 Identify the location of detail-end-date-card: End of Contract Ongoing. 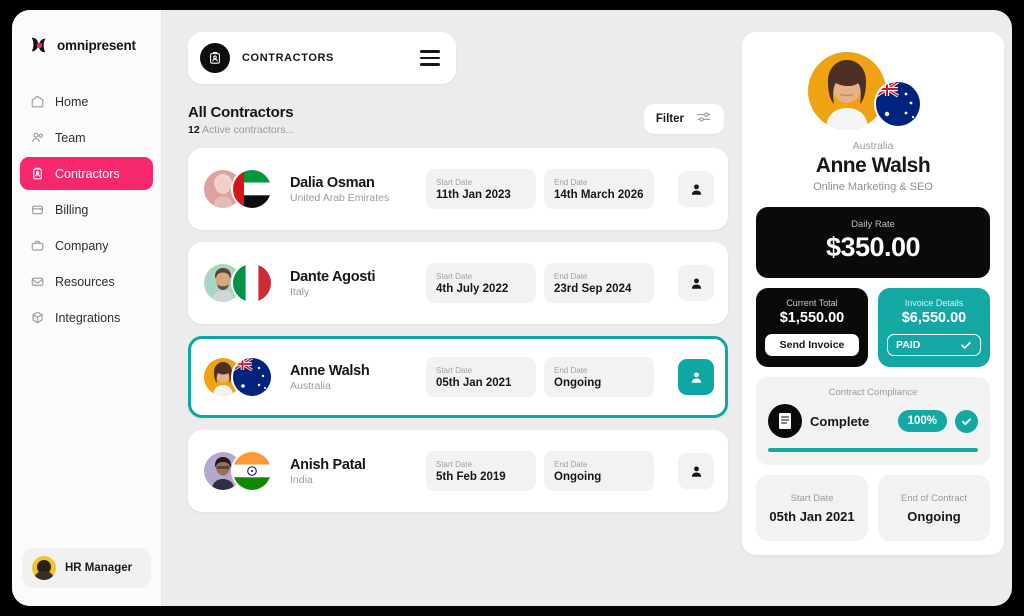
(934, 508).